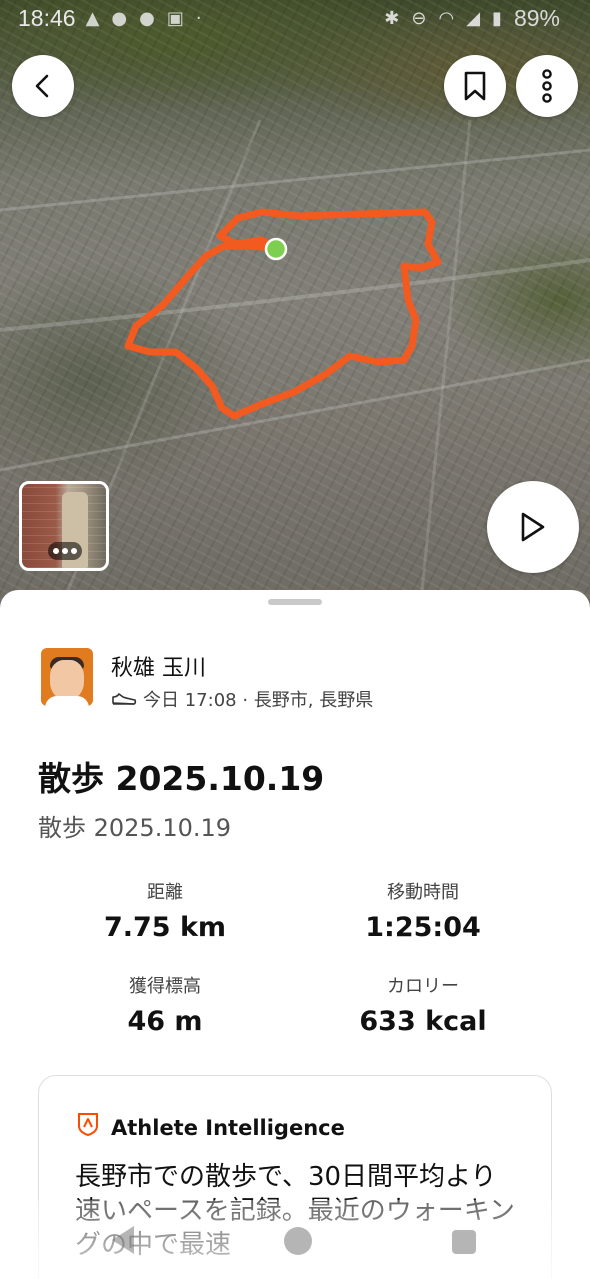 Image resolution: width=590 pixels, height=1279 pixels. What do you see at coordinates (165, 986) in the screenshot?
I see `stat-label: 獲得標高` at bounding box center [165, 986].